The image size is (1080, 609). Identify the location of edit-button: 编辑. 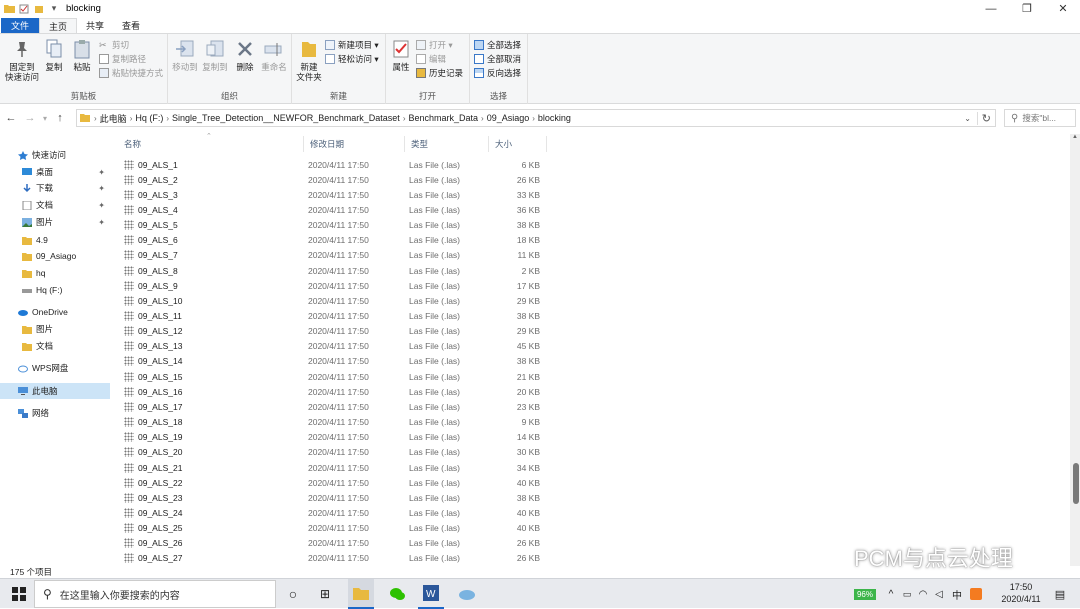
(431, 58).